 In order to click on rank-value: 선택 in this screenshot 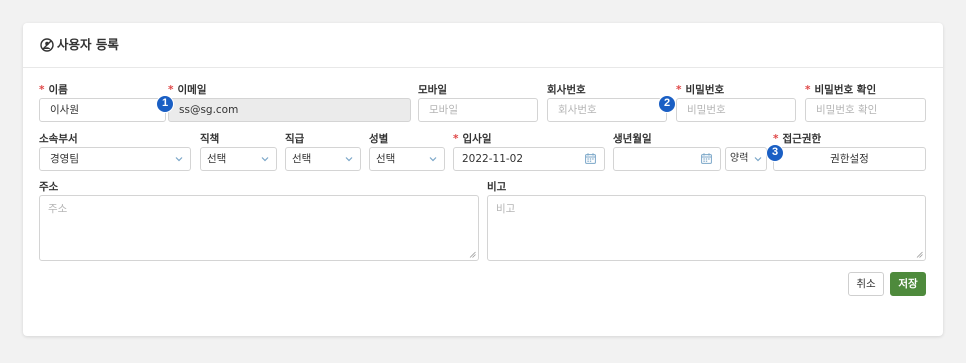, I will do `click(302, 159)`.